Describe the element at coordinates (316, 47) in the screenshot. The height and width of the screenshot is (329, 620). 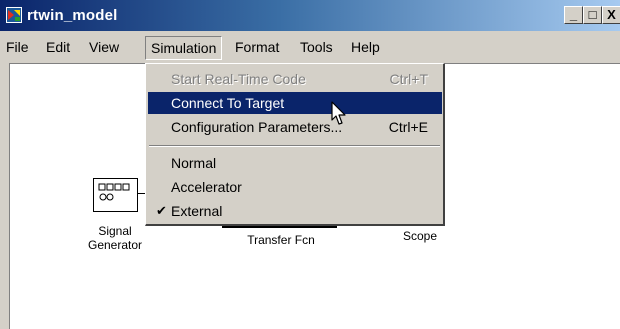
I see `menu-tools: Tools` at that location.